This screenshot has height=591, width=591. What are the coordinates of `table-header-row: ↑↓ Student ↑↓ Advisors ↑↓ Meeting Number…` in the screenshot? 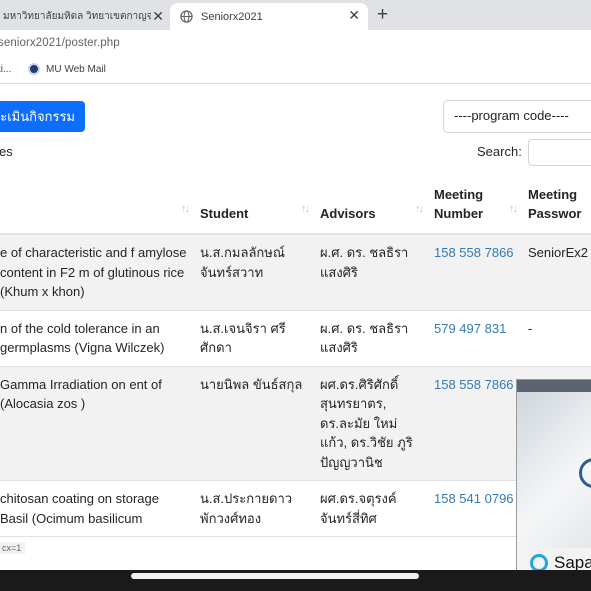 It's located at (295, 206).